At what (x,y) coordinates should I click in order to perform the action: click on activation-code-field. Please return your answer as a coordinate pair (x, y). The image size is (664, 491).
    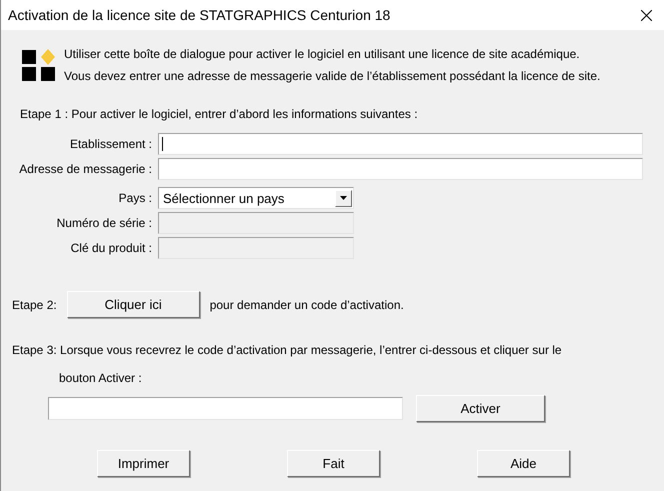
    Looking at the image, I should click on (225, 408).